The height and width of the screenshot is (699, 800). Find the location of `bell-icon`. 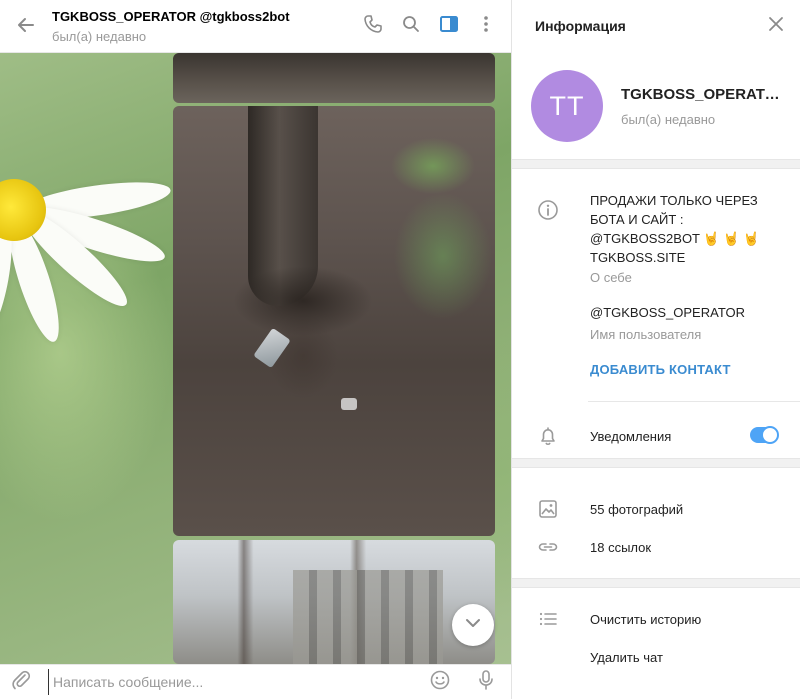

bell-icon is located at coordinates (548, 436).